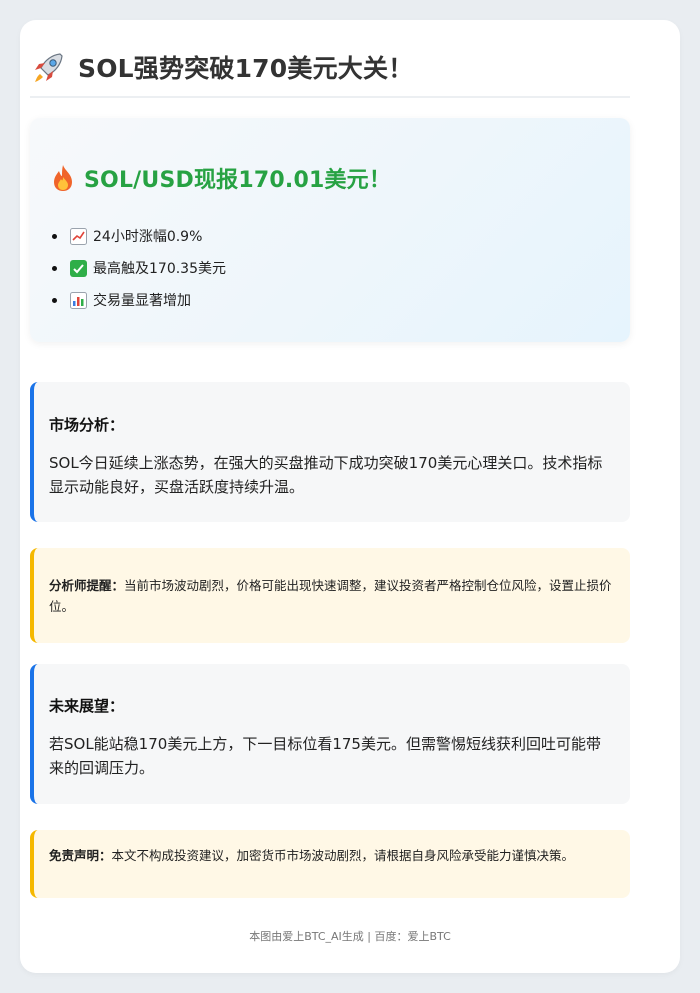 Image resolution: width=700 pixels, height=993 pixels. What do you see at coordinates (159, 269) in the screenshot?
I see `stat-high-text: 最高触及170.35美元` at bounding box center [159, 269].